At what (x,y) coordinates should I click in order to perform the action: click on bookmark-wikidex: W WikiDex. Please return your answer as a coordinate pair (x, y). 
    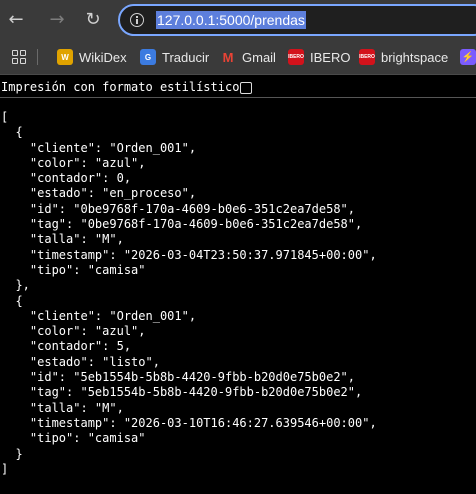
    Looking at the image, I should click on (92, 57).